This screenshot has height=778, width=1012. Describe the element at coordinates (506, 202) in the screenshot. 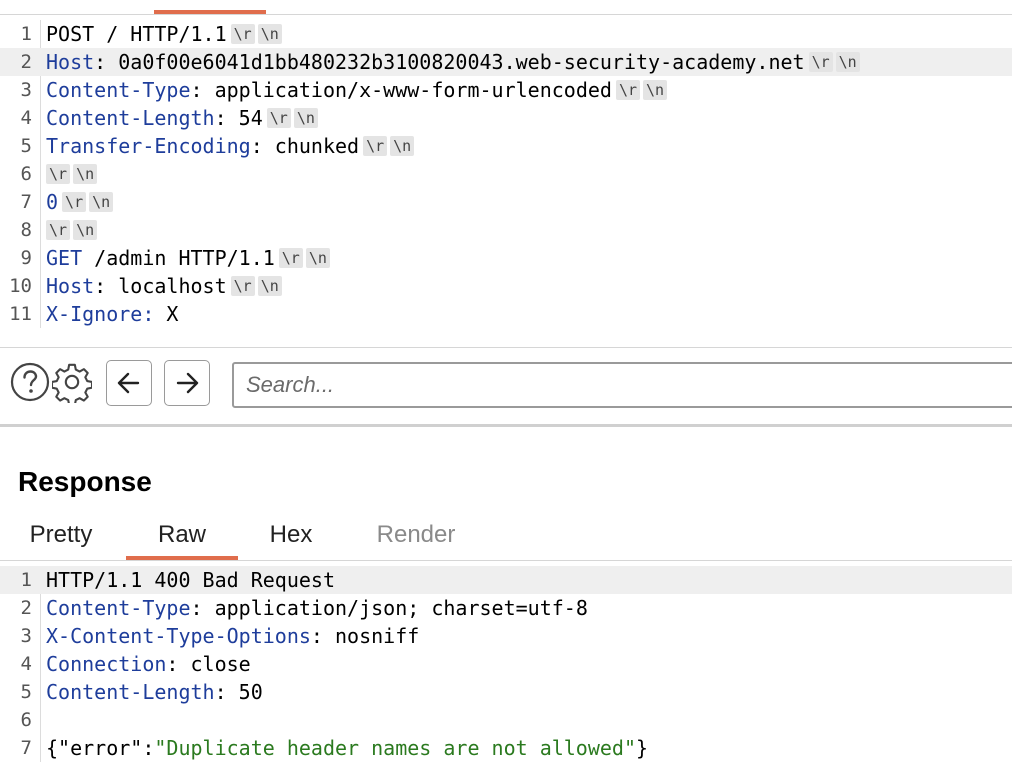

I see `code-line: 7 0 \r \n` at that location.